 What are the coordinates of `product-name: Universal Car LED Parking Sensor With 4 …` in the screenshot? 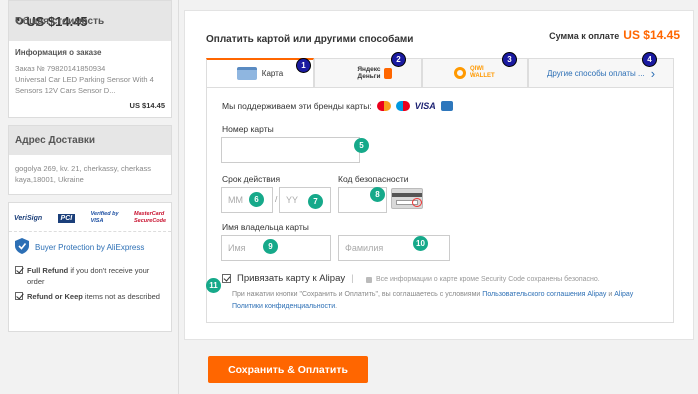 It's located at (90, 85).